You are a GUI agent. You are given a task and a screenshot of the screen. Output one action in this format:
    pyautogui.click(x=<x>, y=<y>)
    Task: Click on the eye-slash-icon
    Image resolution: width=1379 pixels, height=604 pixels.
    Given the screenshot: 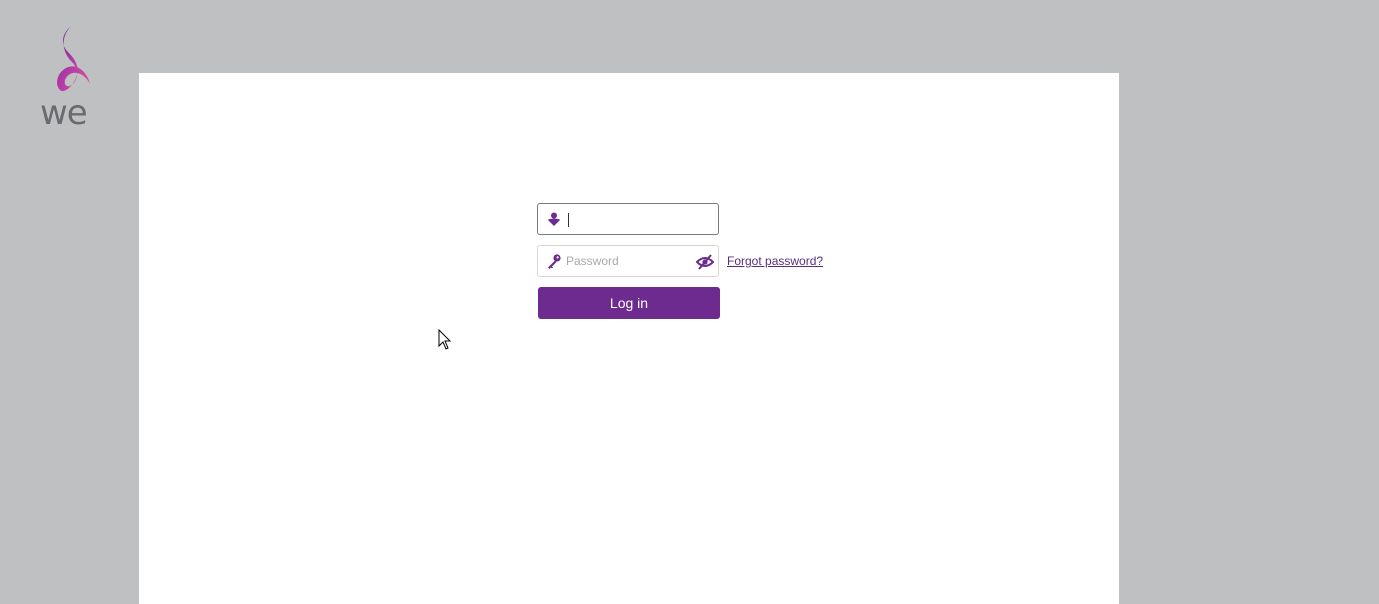 What is the action you would take?
    pyautogui.click(x=705, y=262)
    